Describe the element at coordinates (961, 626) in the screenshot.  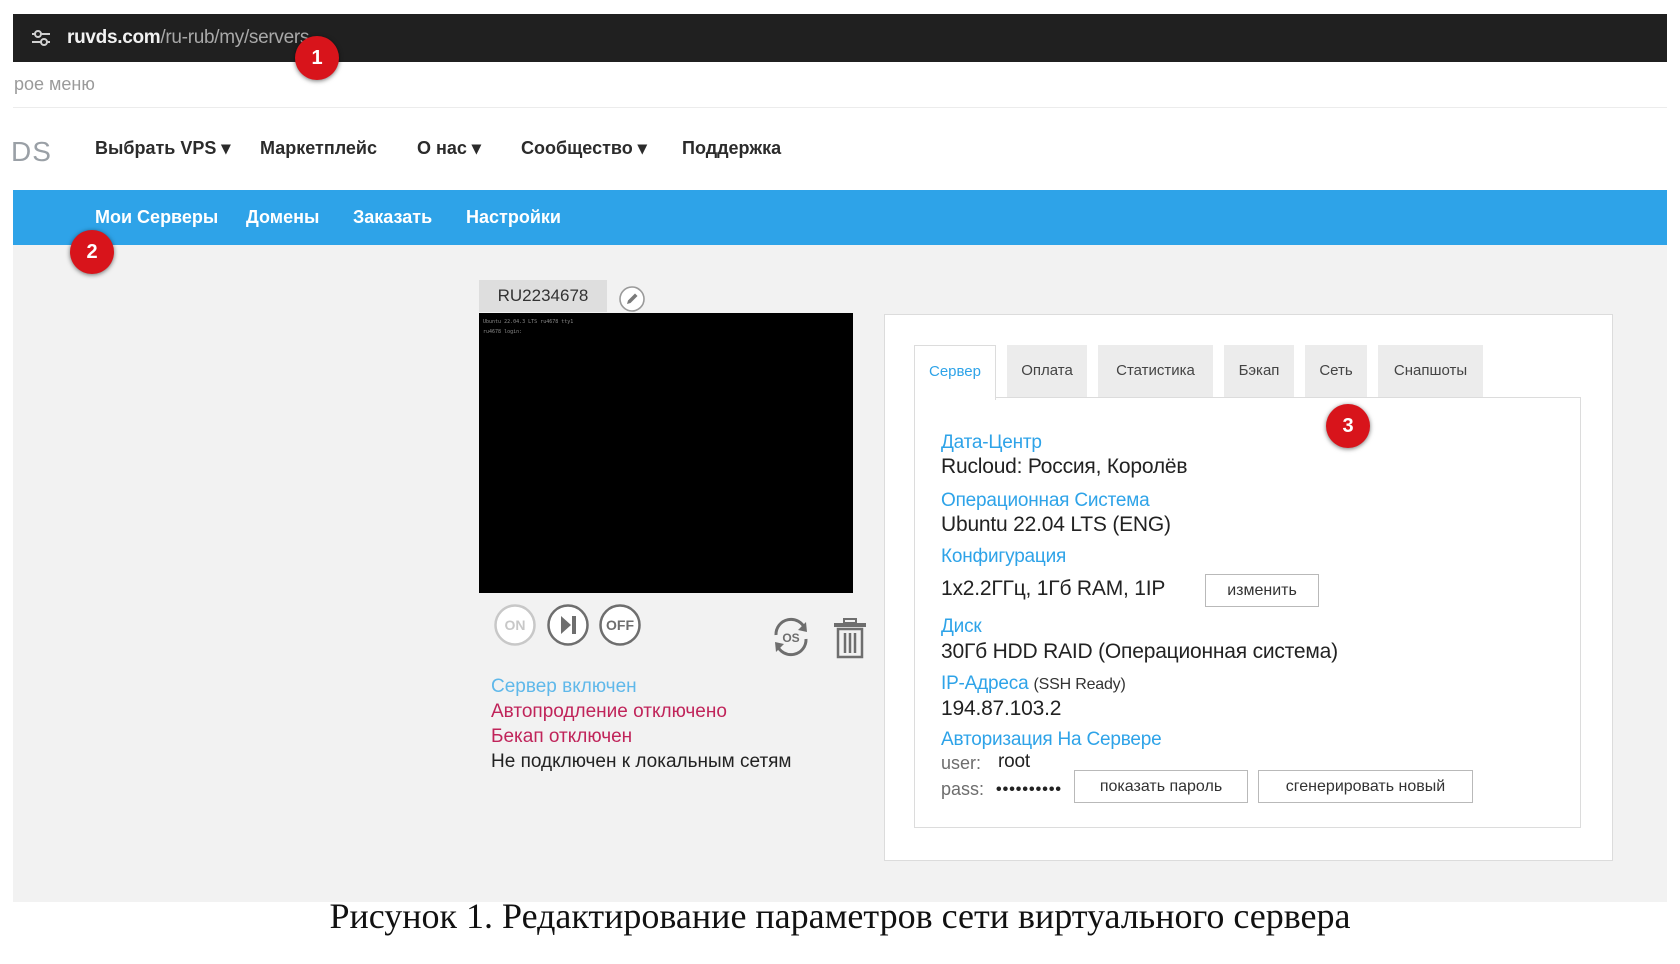
I see `disk-label: Диск` at that location.